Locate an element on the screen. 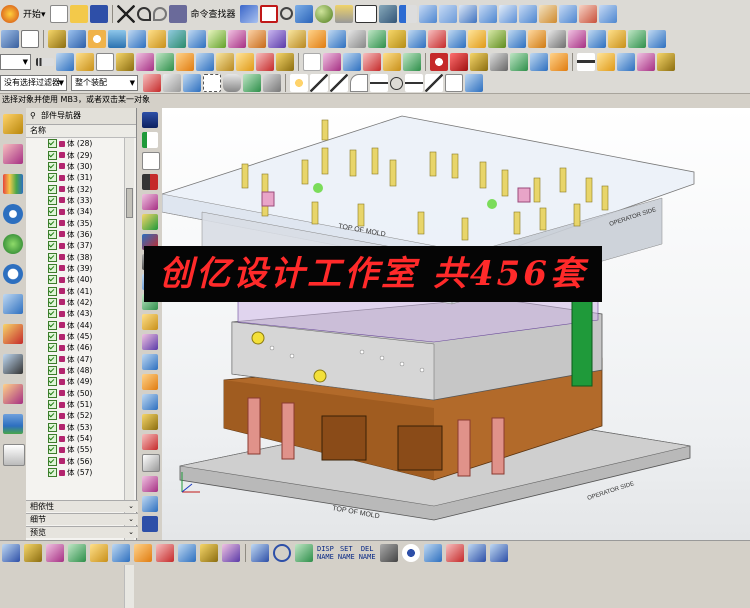 The width and height of the screenshot is (750, 608). trim-body-icon is located at coordinates (297, 39).